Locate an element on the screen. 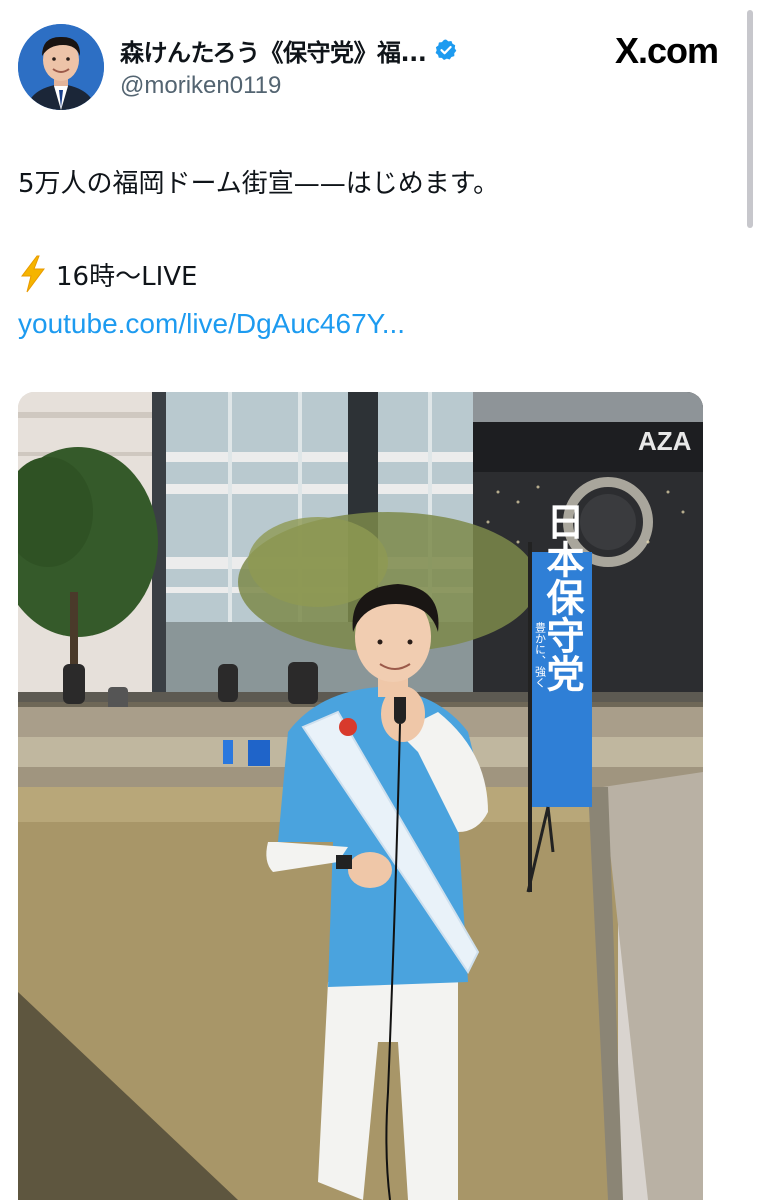  building-sign: AZA is located at coordinates (665, 441).